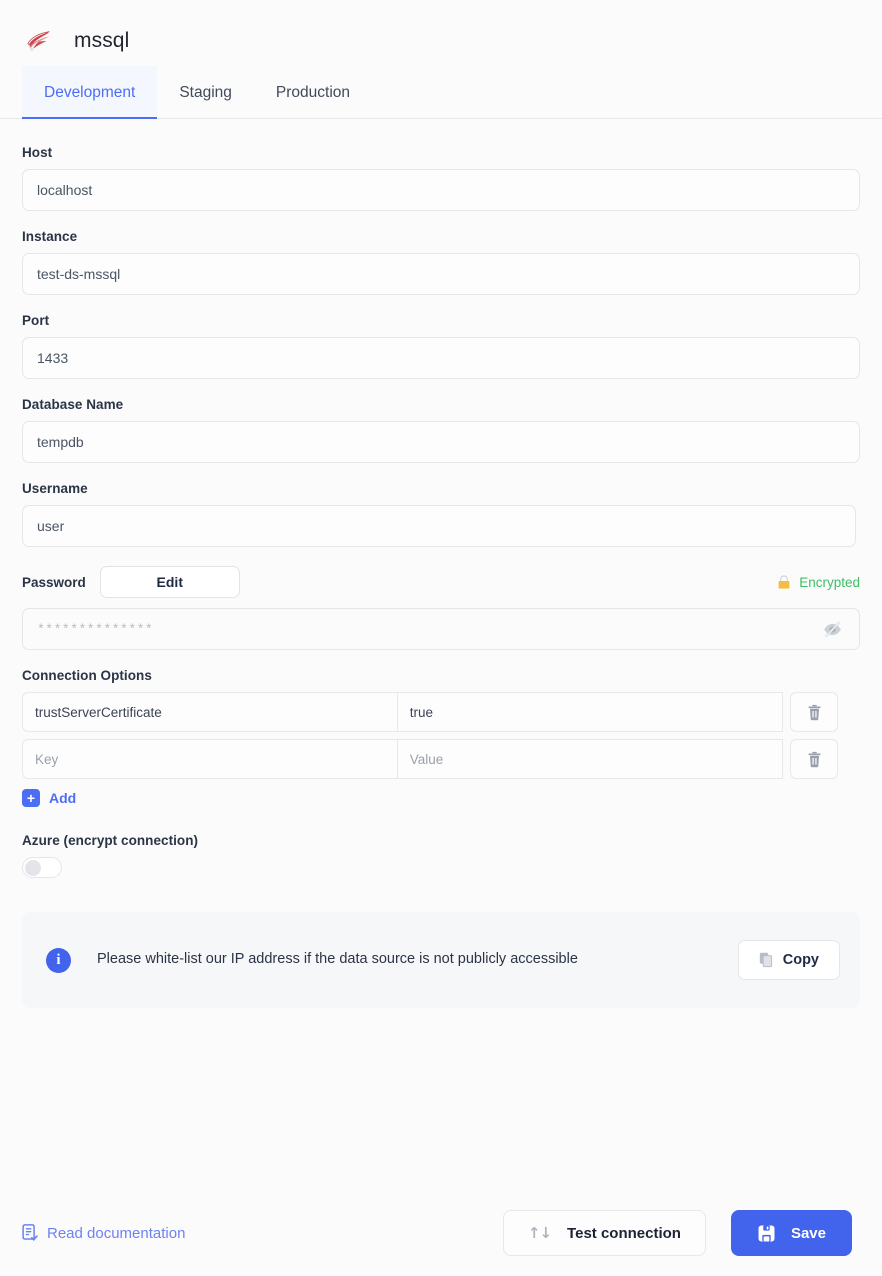 The height and width of the screenshot is (1276, 882). Describe the element at coordinates (766, 1233) in the screenshot. I see `save-disk-icon` at that location.